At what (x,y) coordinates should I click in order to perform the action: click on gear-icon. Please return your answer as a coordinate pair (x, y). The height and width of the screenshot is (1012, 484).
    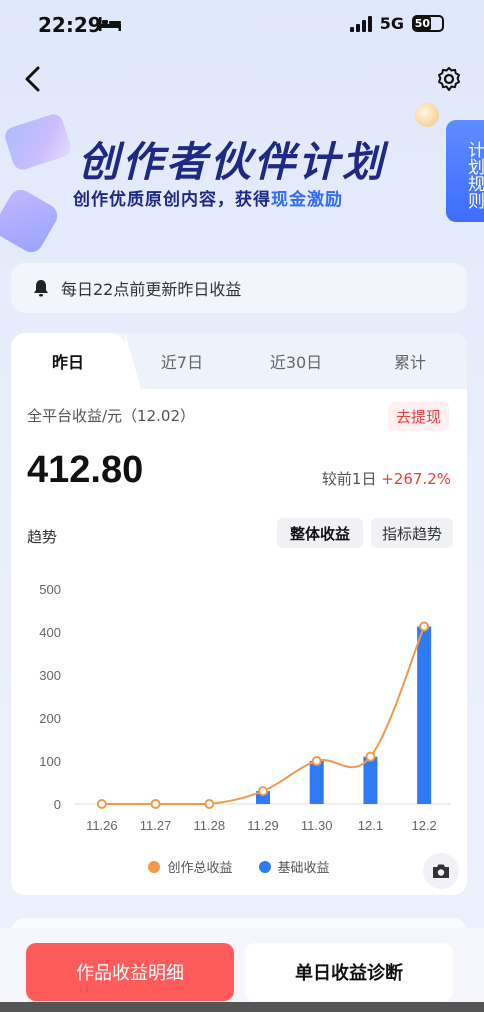
    Looking at the image, I should click on (449, 79).